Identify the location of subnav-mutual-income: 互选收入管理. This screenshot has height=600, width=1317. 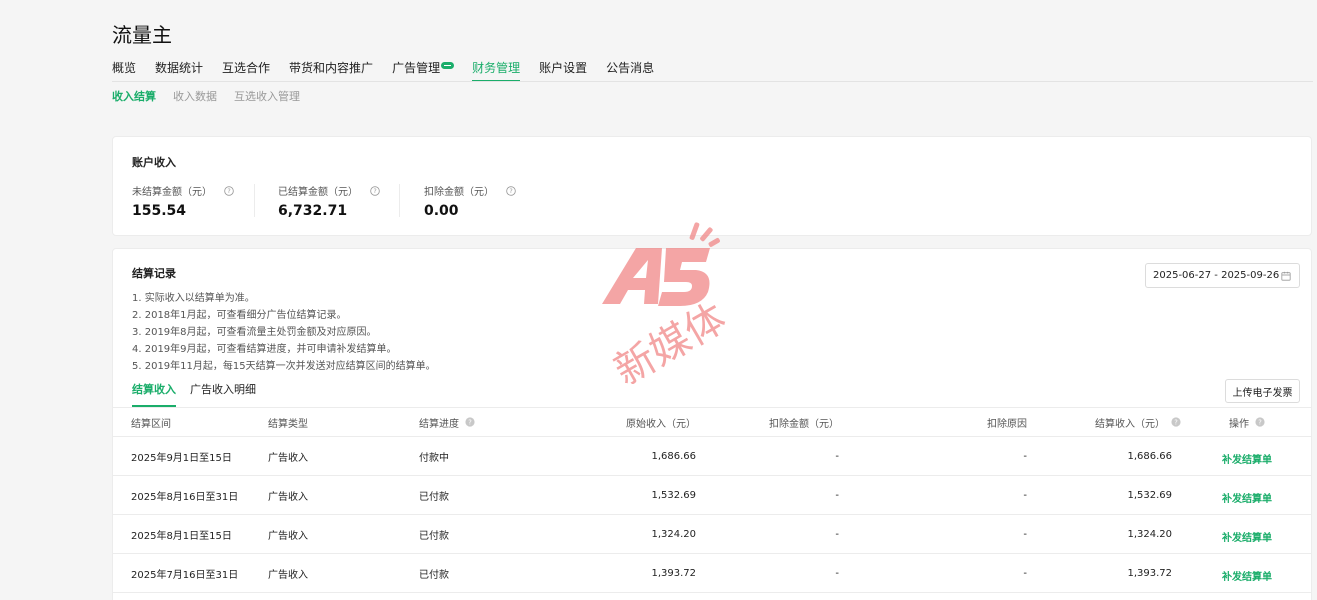
(267, 97).